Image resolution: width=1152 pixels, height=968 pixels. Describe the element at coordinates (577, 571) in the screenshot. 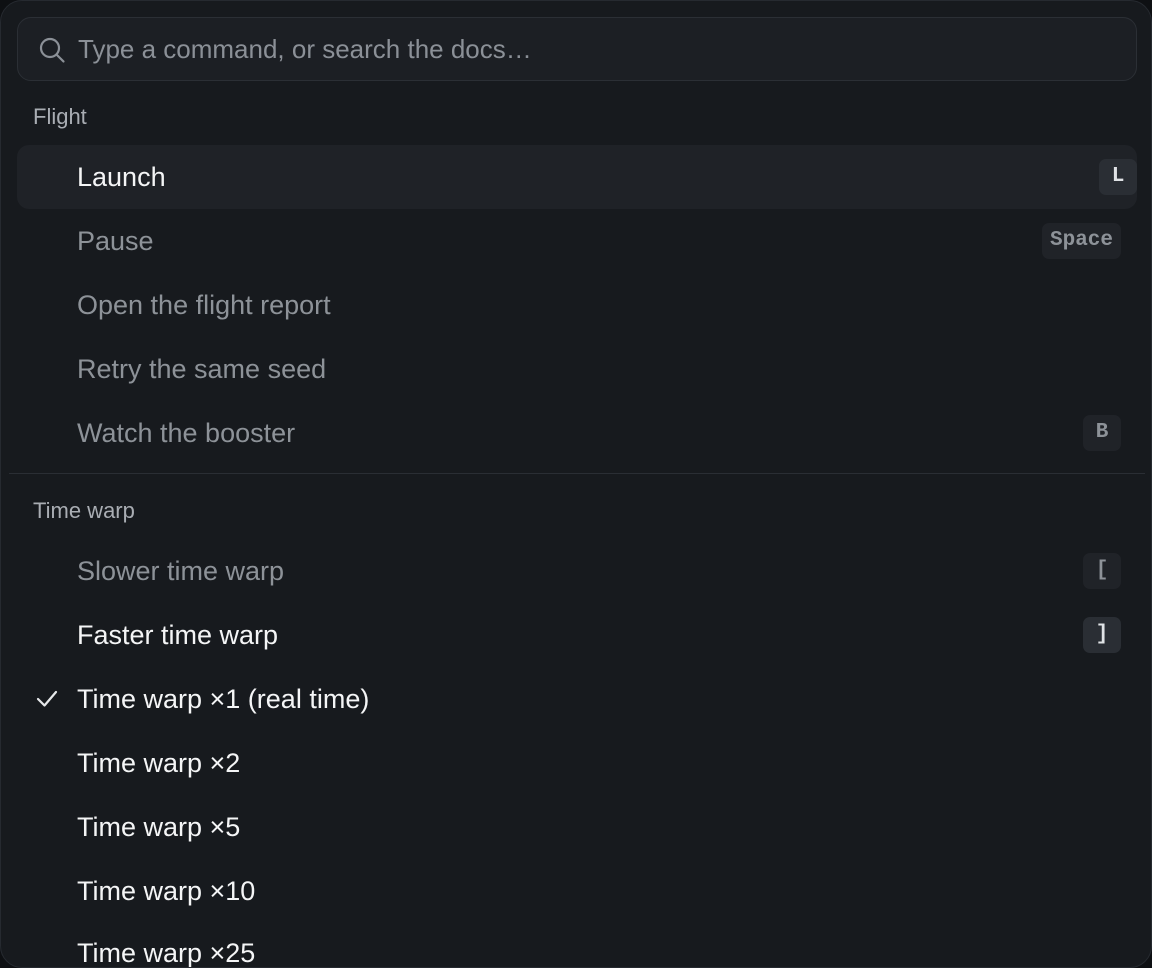

I see `menu-item-slower-time-warp: Slower time warp [` at that location.